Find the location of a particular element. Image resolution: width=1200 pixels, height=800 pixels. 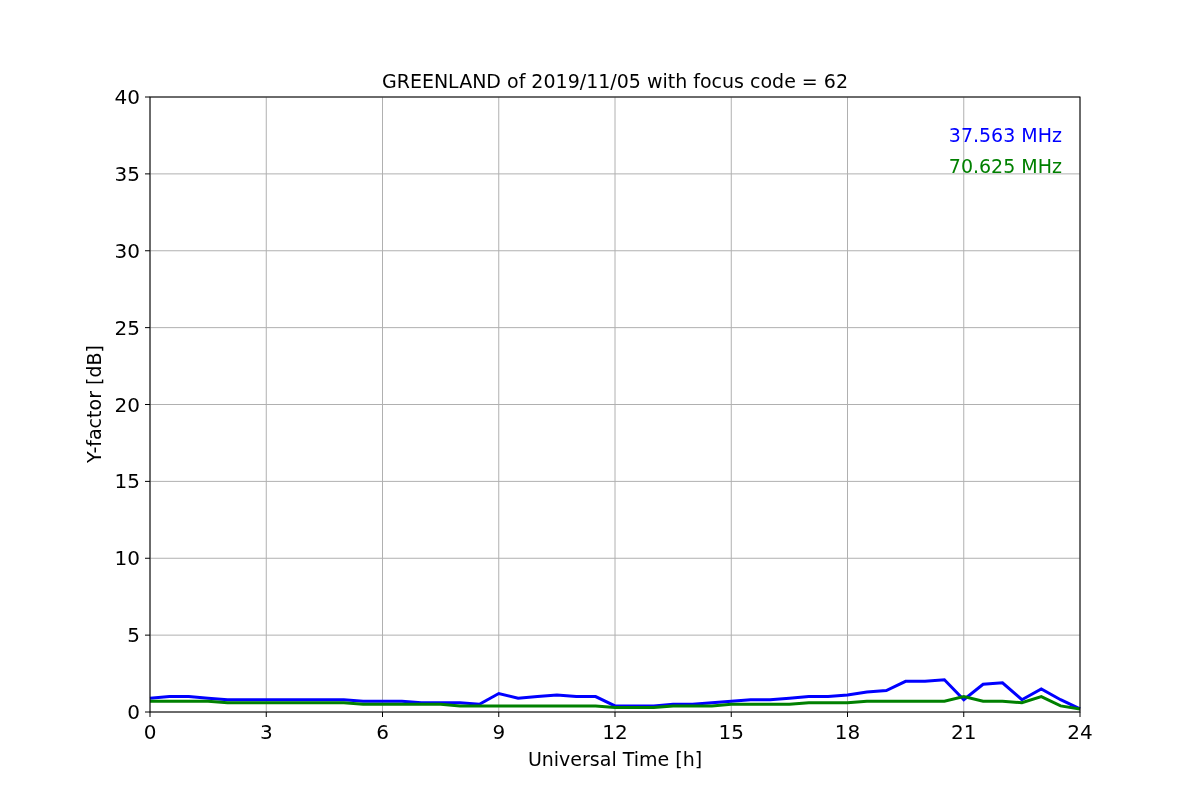

legend-label: 37.563 MHz is located at coordinates (1005, 135).